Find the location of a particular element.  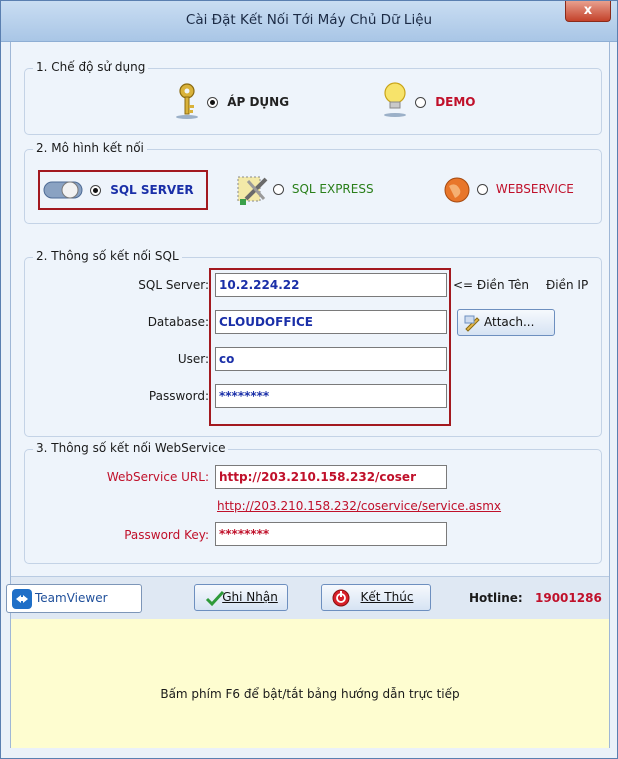

password-field-label: Password: is located at coordinates (178, 396).